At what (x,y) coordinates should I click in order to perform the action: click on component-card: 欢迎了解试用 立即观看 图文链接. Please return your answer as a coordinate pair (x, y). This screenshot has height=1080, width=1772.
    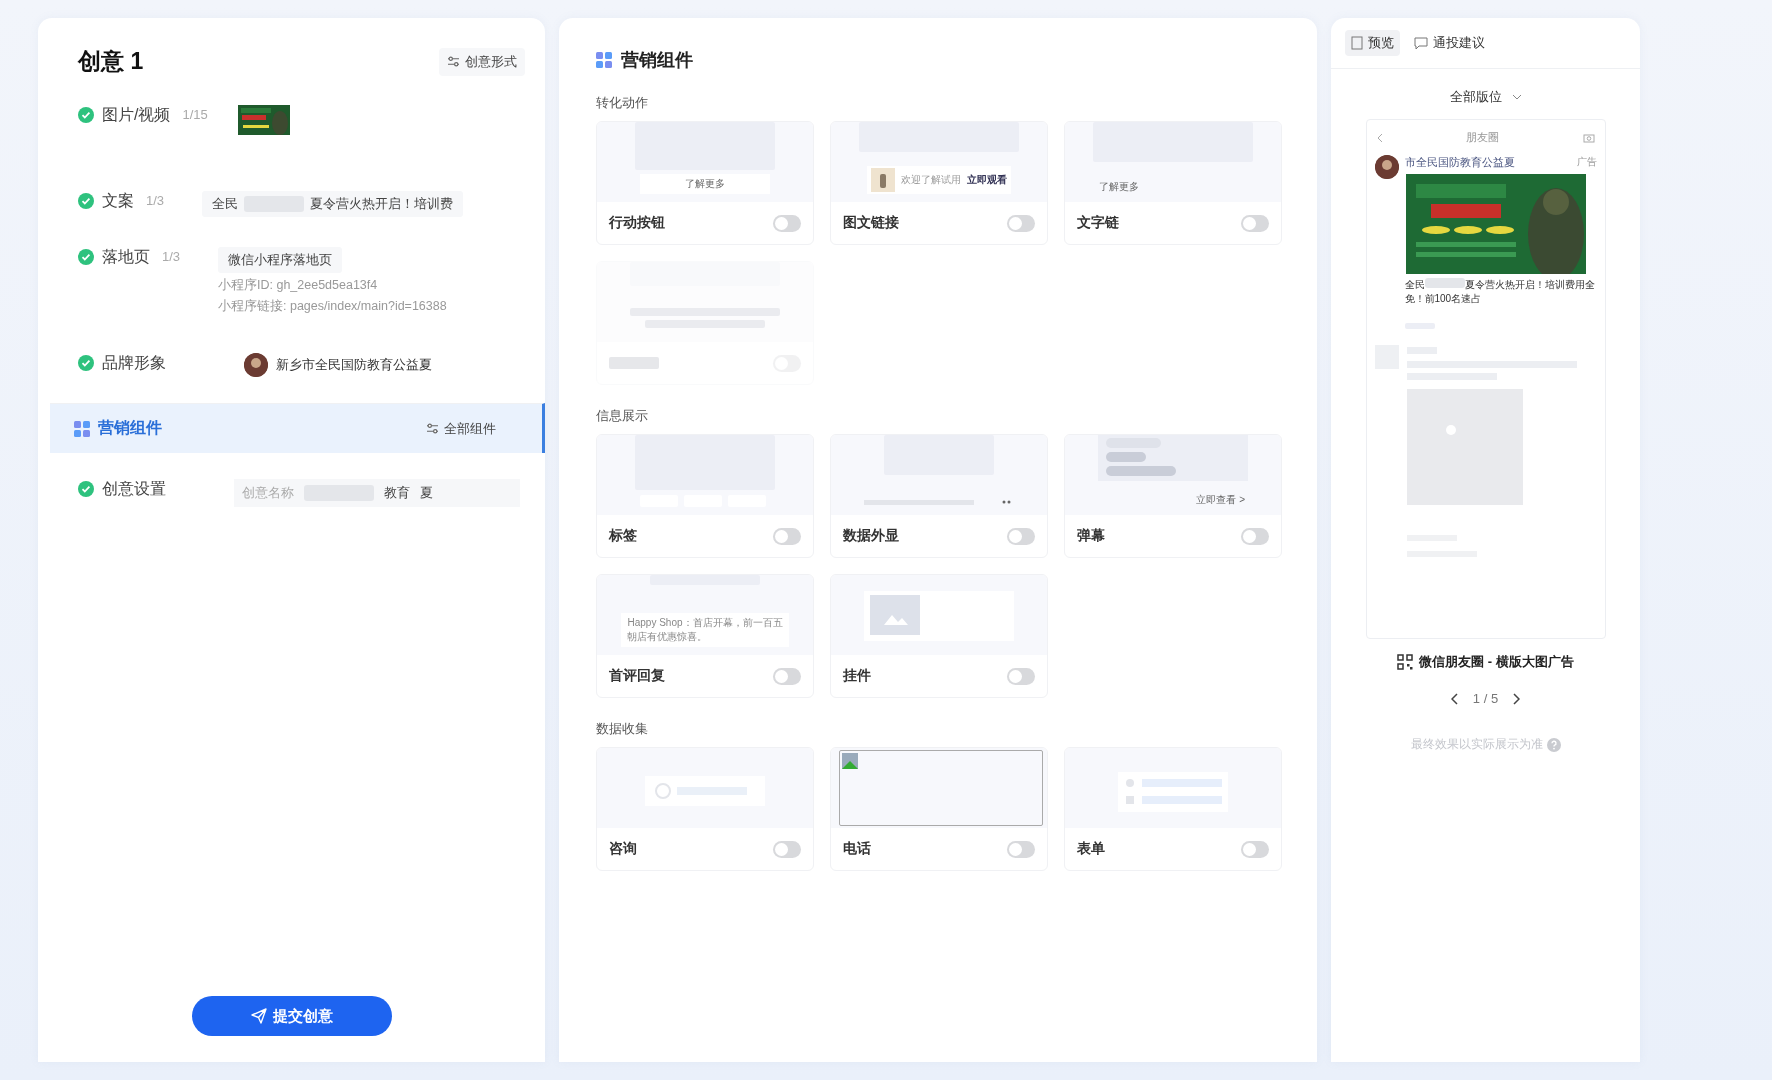
    Looking at the image, I should click on (939, 183).